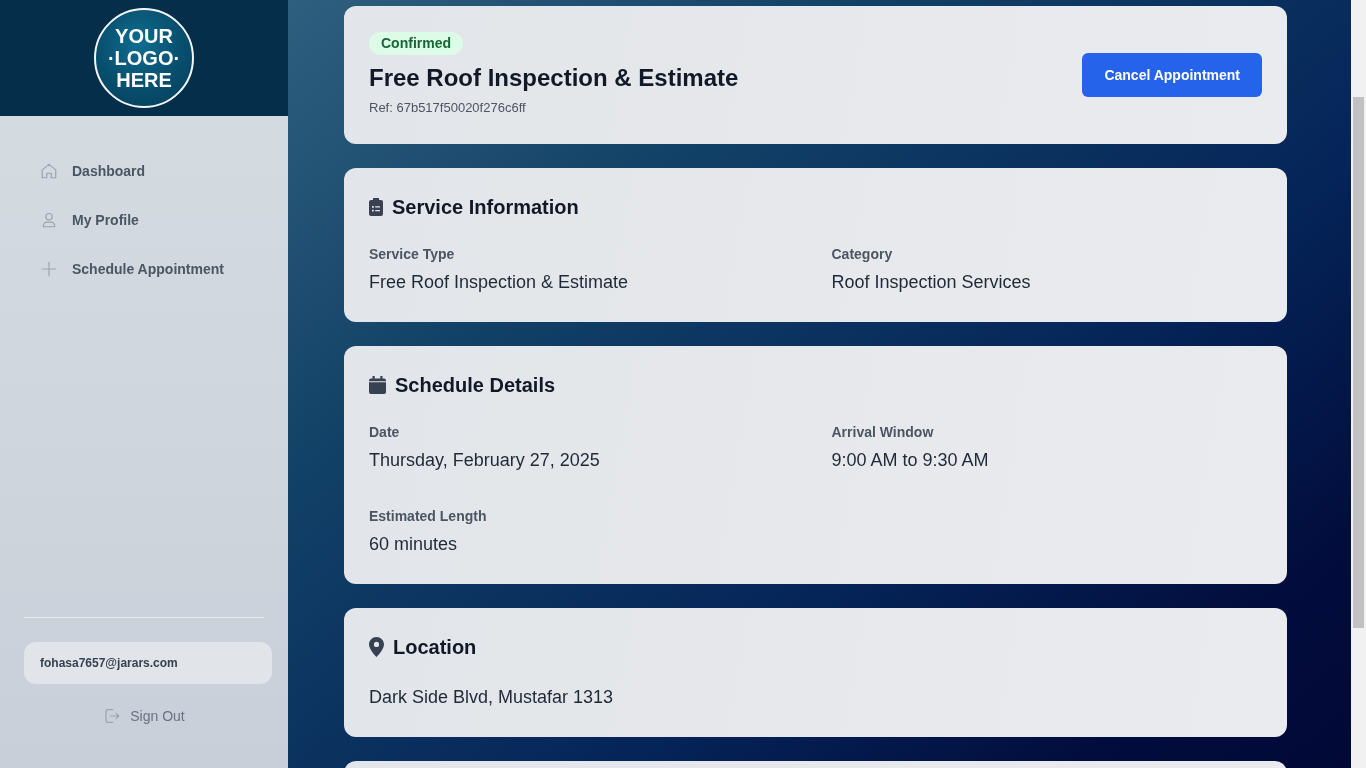  I want to click on sidebar-item: Dashboard, so click(144, 170).